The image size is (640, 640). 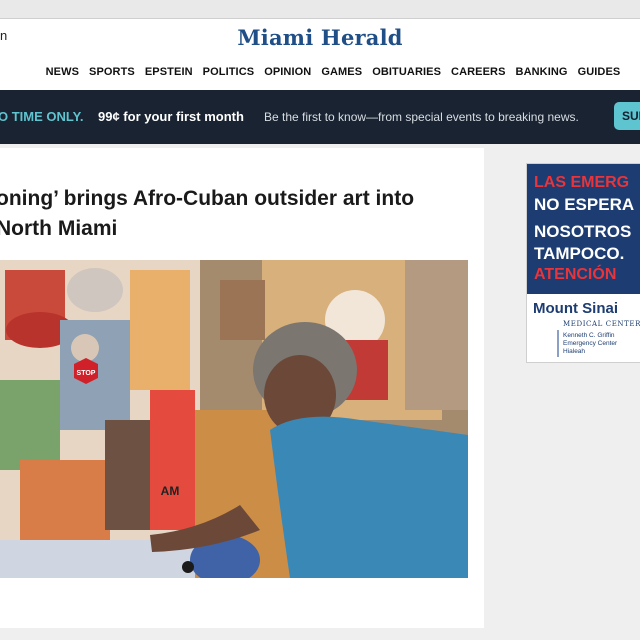 What do you see at coordinates (406, 72) in the screenshot?
I see `nav-item-obituaries: OBITUARIES` at bounding box center [406, 72].